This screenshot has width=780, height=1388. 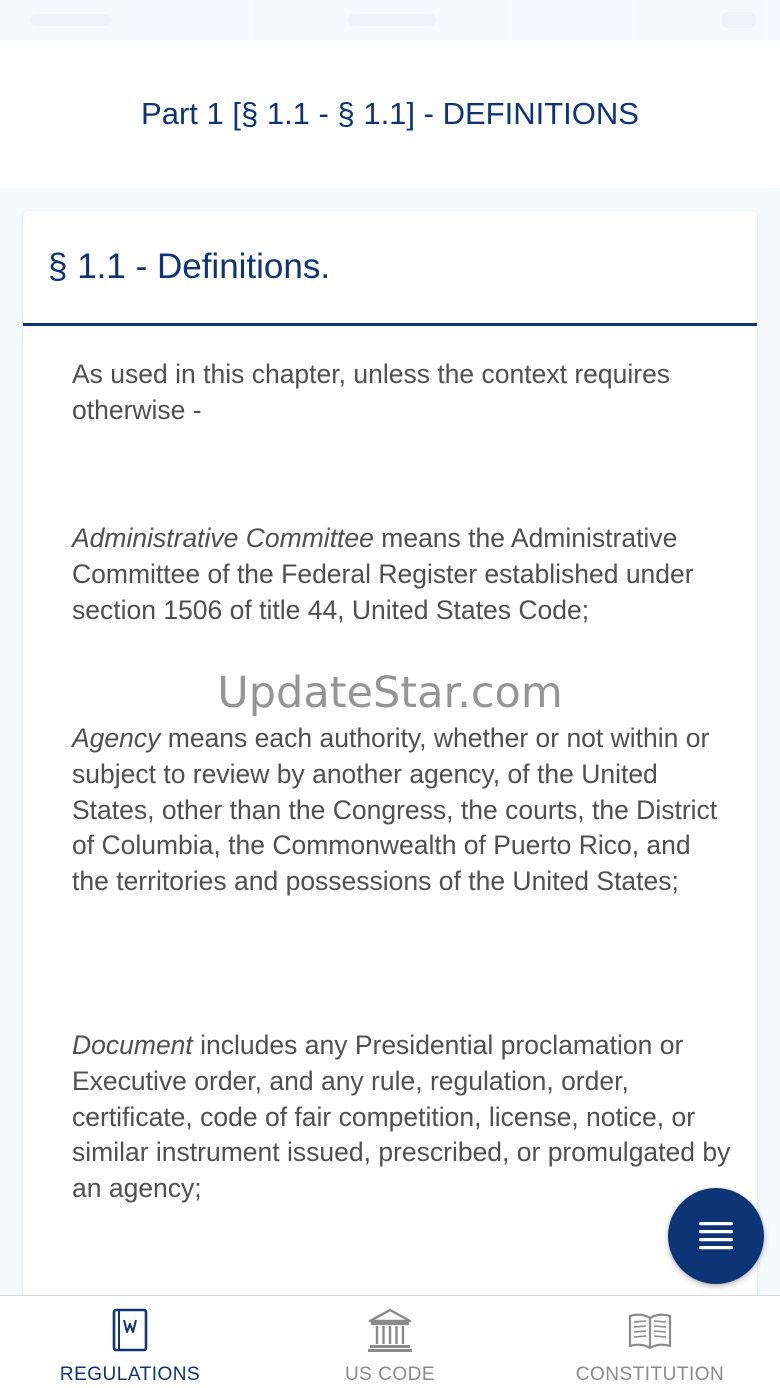 I want to click on tab-bar: REGULATIONS US CODE CONSTITUTION, so click(x=390, y=1341).